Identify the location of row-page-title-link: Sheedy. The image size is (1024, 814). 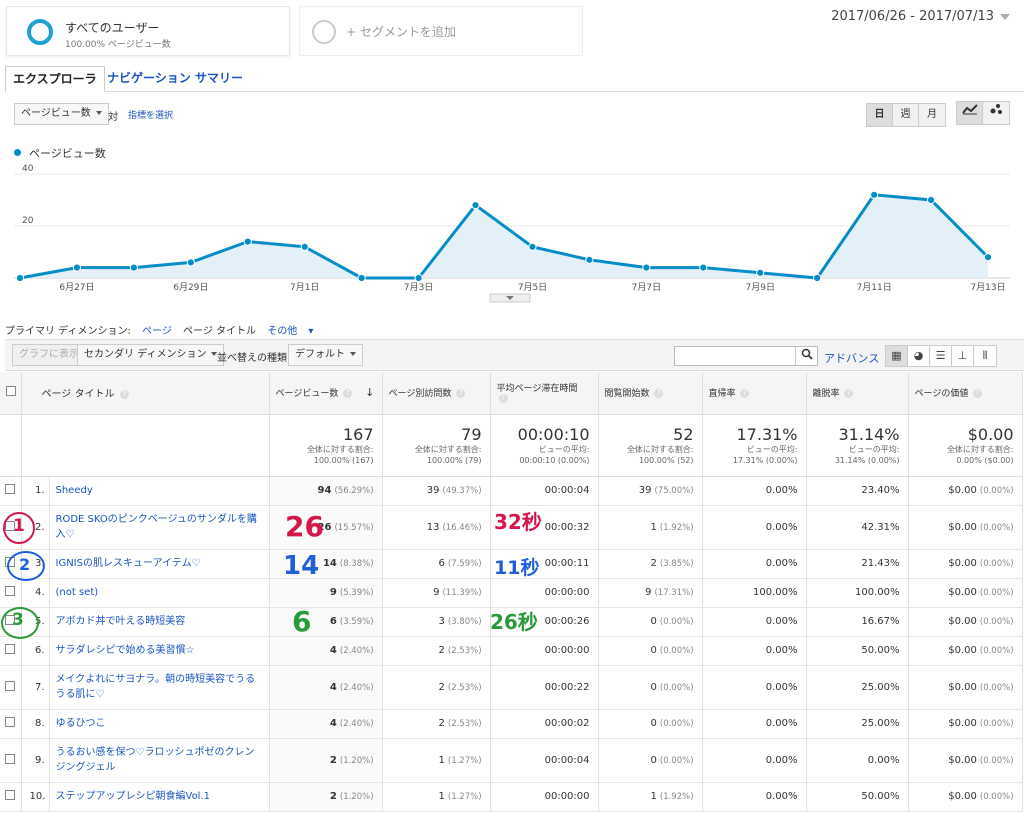
(159, 491).